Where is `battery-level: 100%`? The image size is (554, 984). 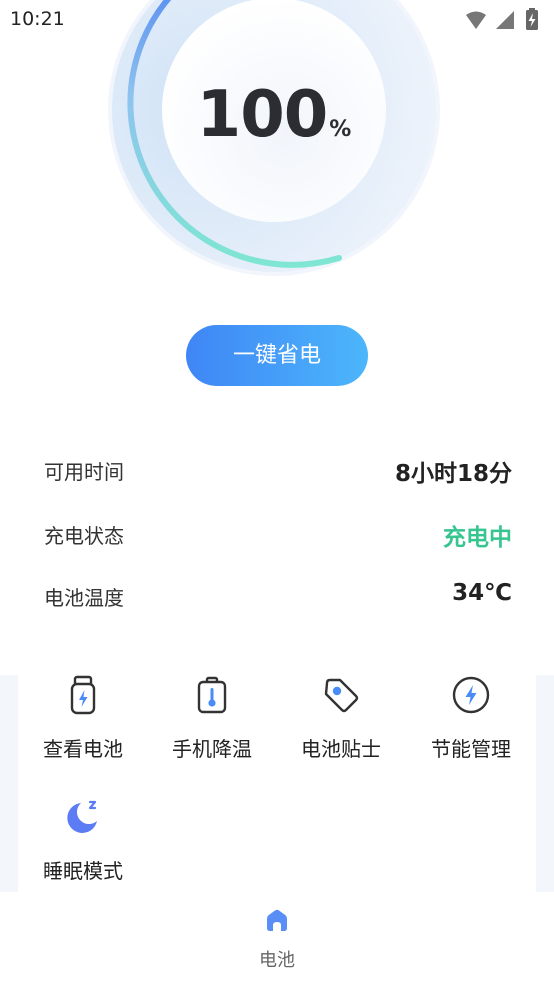 battery-level: 100% is located at coordinates (274, 115).